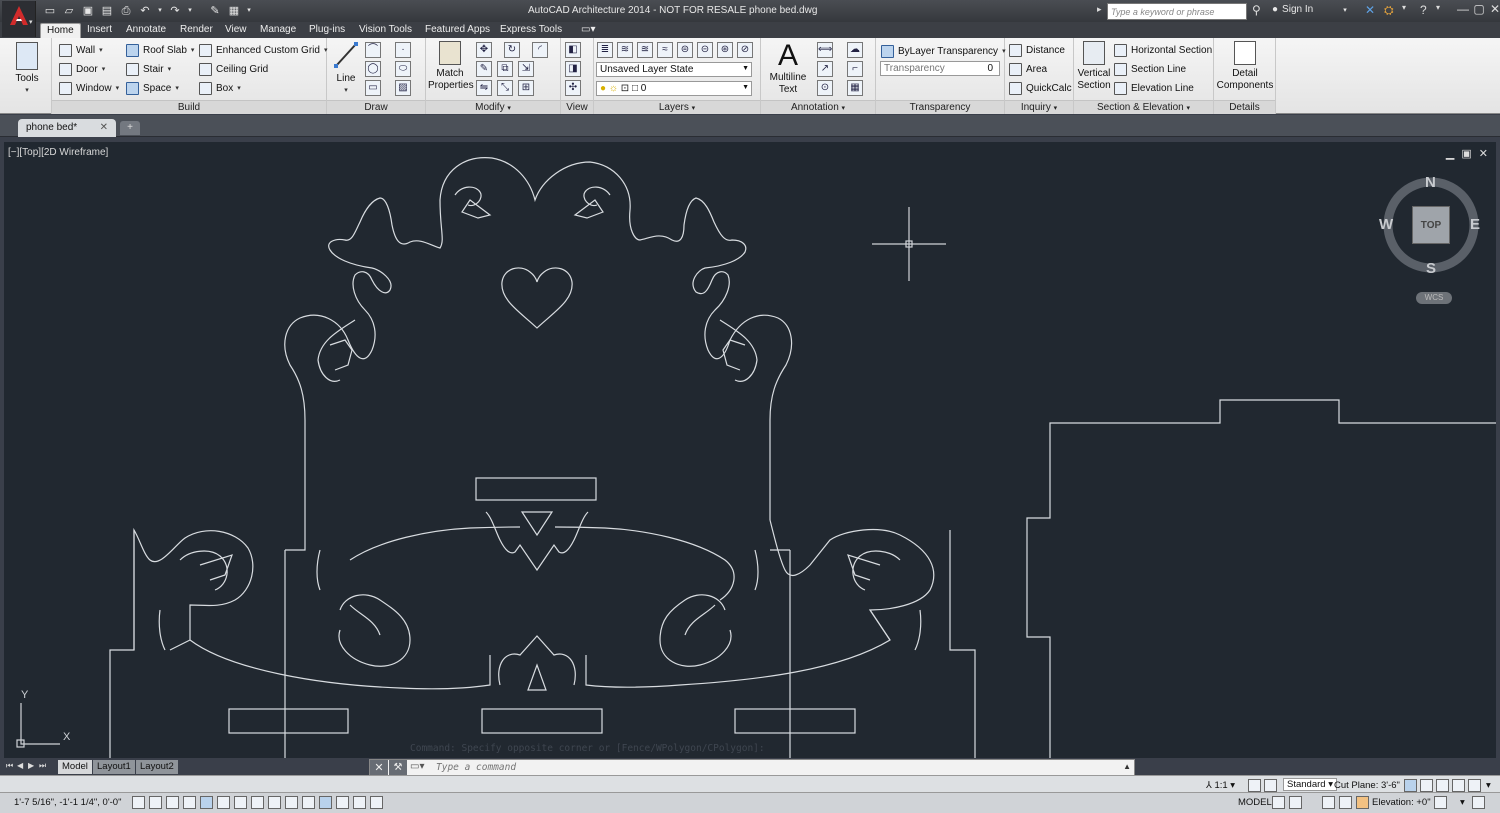  I want to click on workspace-icon: ✎, so click(215, 11).